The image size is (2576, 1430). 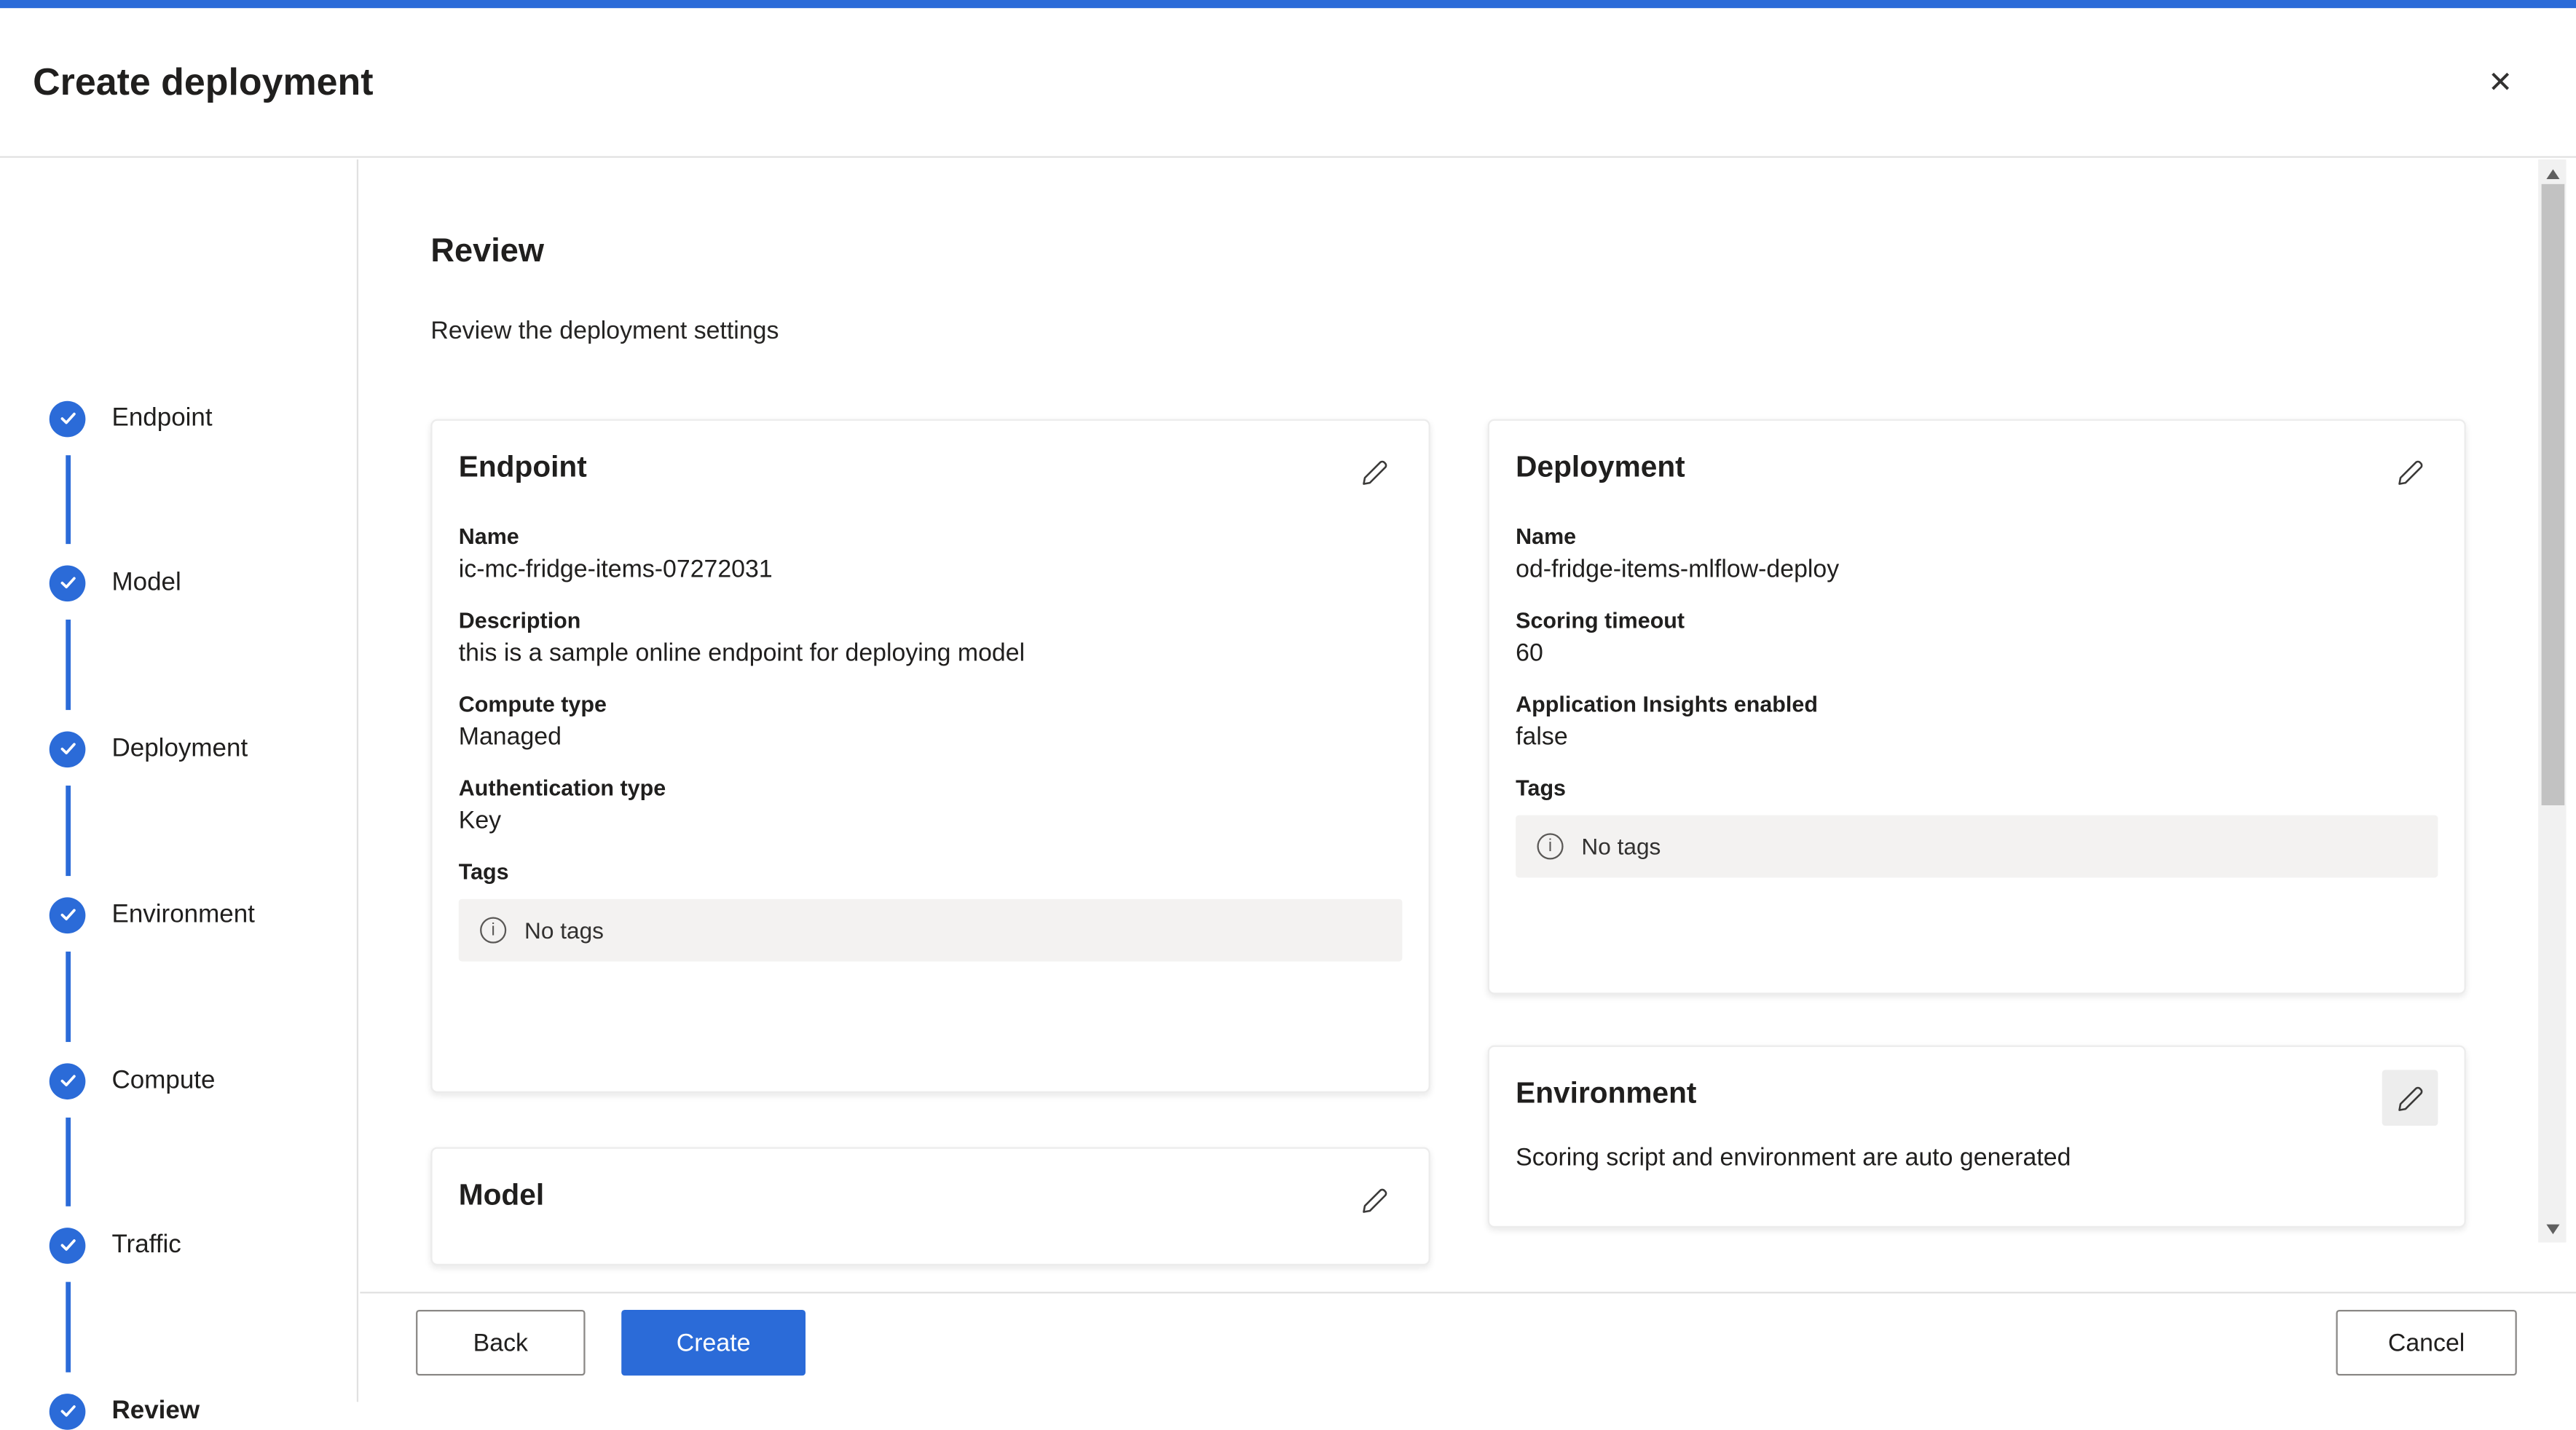 I want to click on dialog-header: Create deployment ✕, so click(x=1288, y=83).